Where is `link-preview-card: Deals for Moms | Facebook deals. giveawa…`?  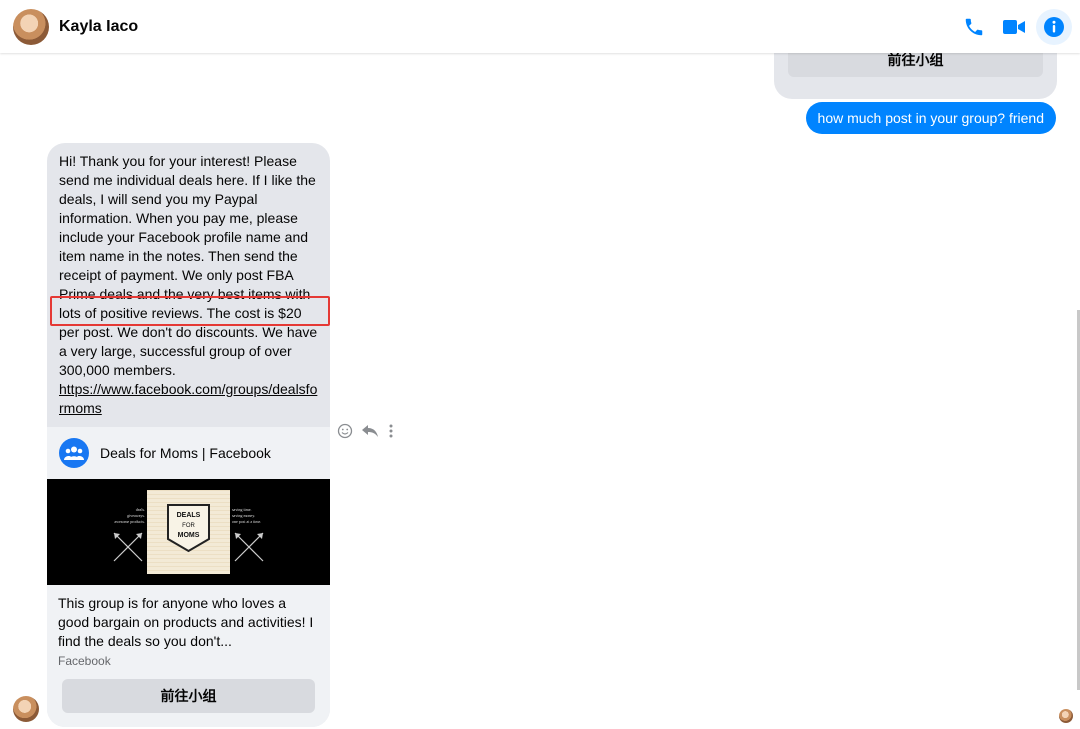 link-preview-card: Deals for Moms | Facebook deals. giveawa… is located at coordinates (188, 577).